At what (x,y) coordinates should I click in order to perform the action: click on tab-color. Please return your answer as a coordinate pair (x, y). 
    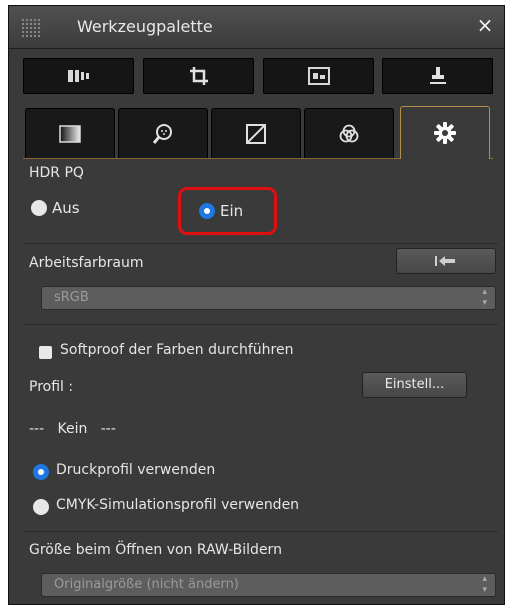
    Looking at the image, I should click on (349, 133).